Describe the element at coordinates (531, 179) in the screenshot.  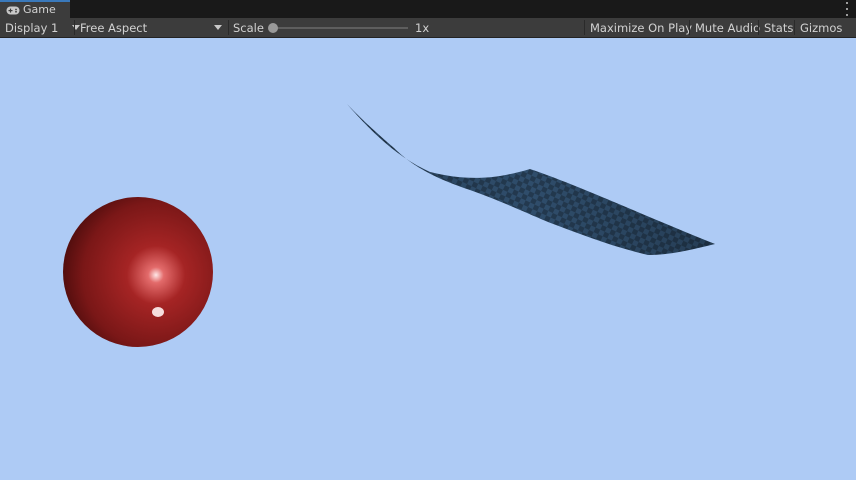
I see `cloth-mesh` at that location.